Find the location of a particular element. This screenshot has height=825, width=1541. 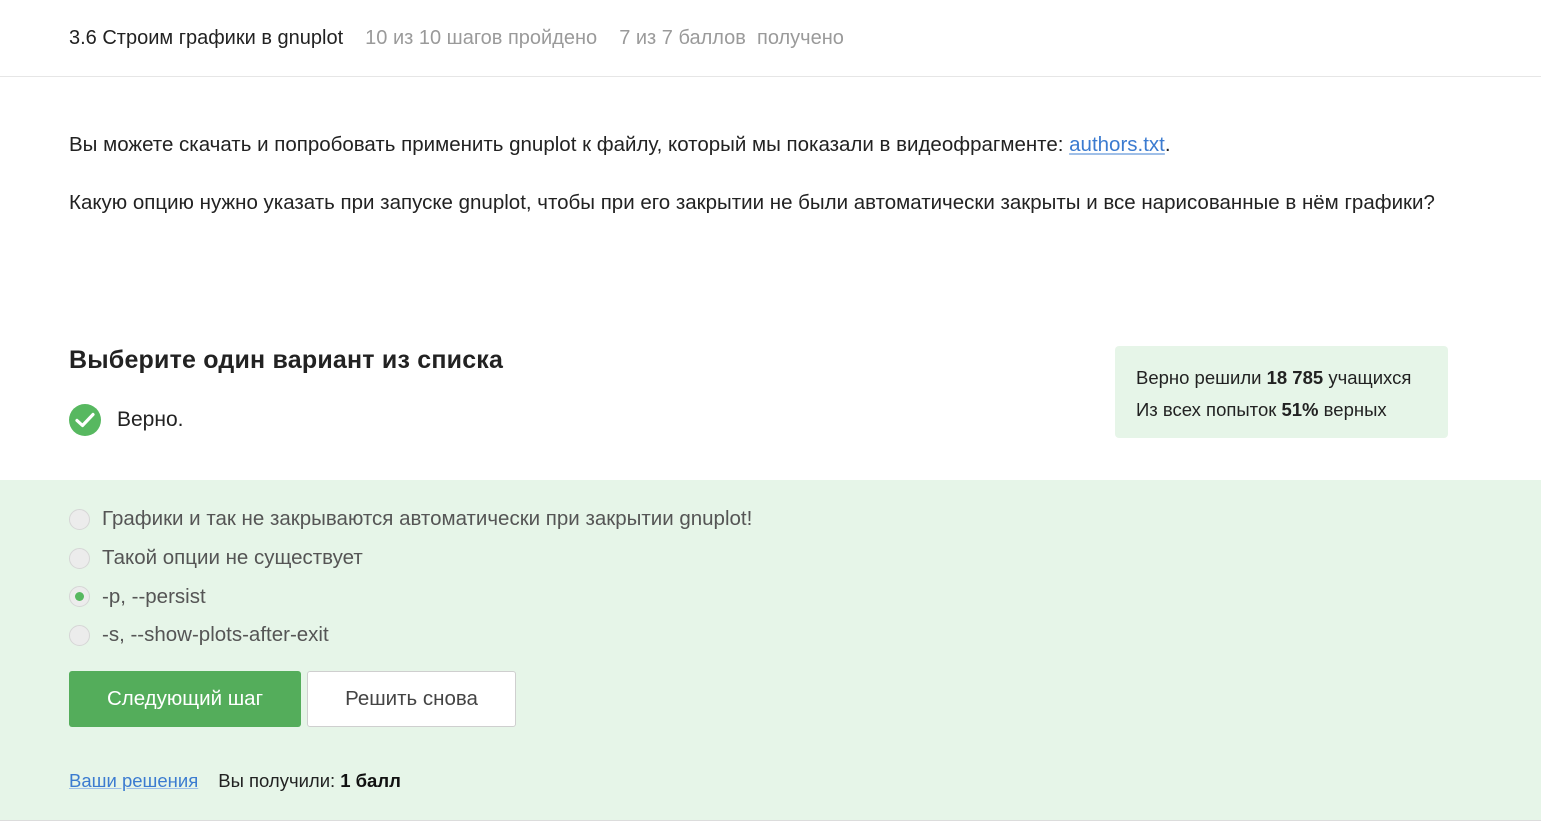

quiz-title: Выберите один вариант из списка is located at coordinates (286, 360).